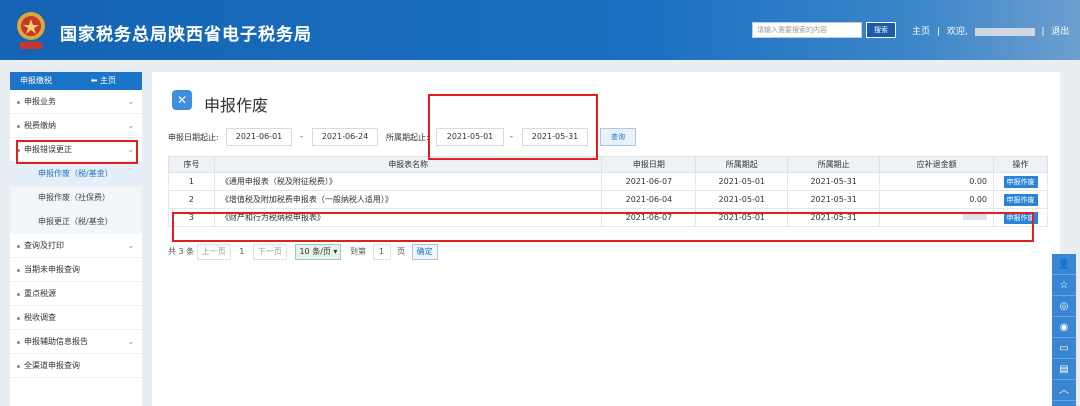  I want to click on table-header-row: 序号 申报表名称 申报日期 所属期起 所属期止 应补退金额 操作, so click(608, 164).